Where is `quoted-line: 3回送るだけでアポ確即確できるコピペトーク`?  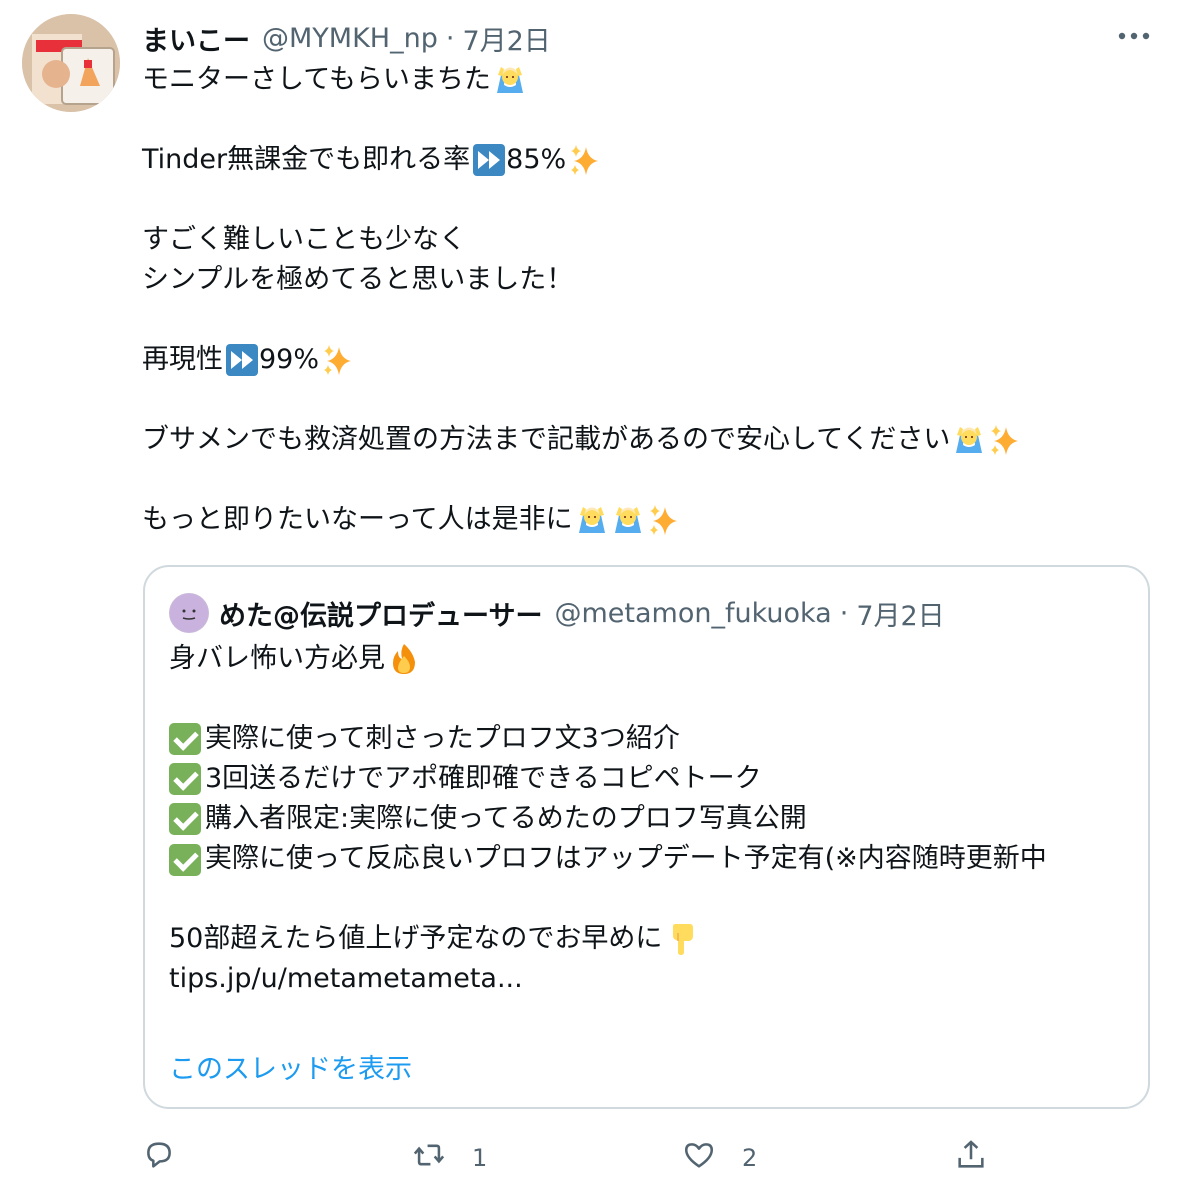 quoted-line: 3回送るだけでアポ確即確できるコピペトーク is located at coordinates (649, 779).